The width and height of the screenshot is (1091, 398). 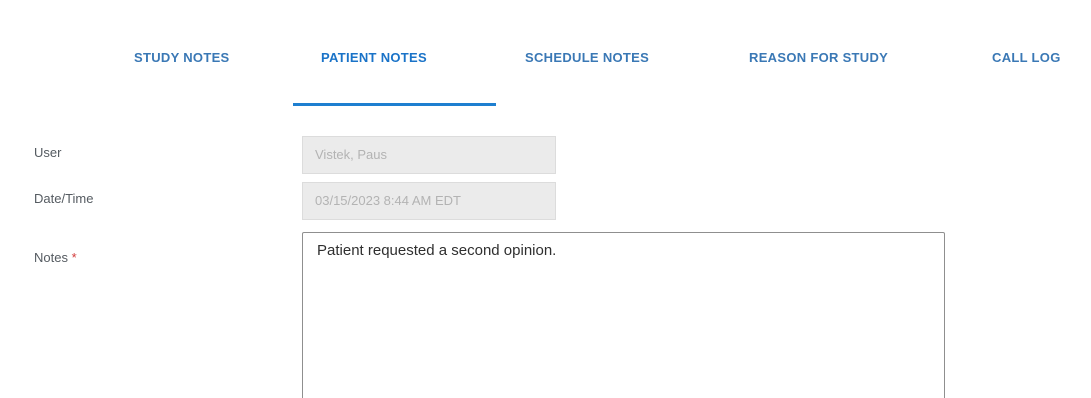 What do you see at coordinates (587, 58) in the screenshot?
I see `tab-schedule-notes: SCHEDULE NOTES` at bounding box center [587, 58].